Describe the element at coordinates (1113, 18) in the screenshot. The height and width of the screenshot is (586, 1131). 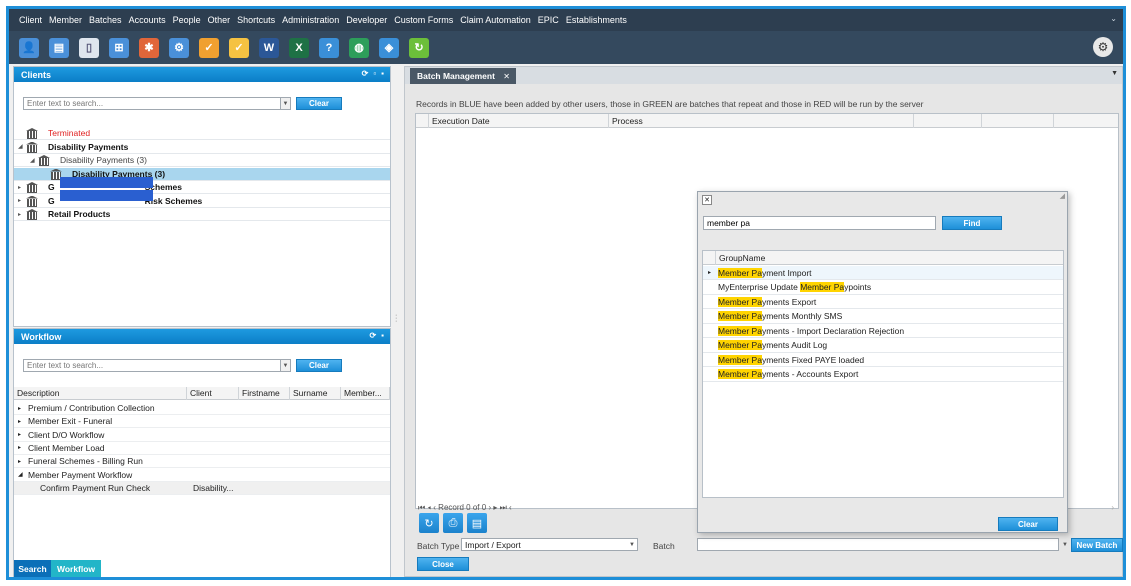
I see `chevron-down-icon: ⌄` at that location.